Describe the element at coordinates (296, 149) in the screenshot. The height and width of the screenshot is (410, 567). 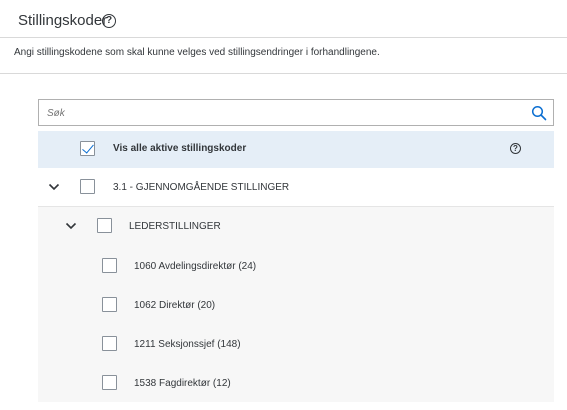
I see `show-all-row: Vis alle aktive stillingskoder ?` at that location.